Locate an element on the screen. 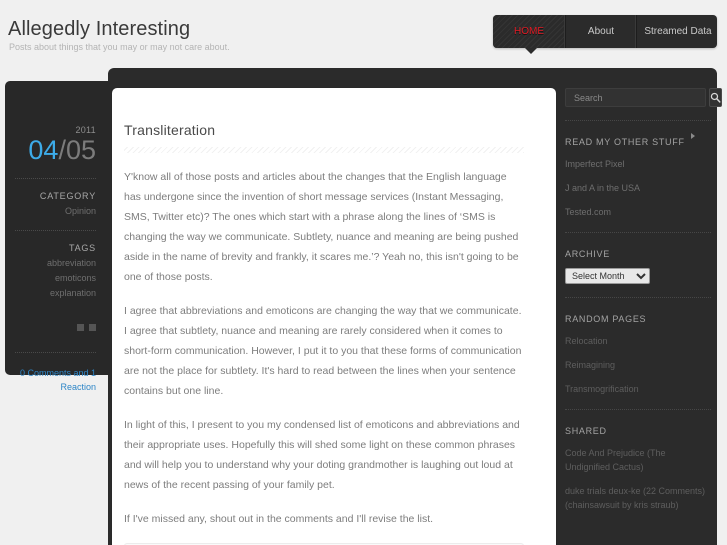  sidebar-heading-shared: SHARED is located at coordinates (586, 431).